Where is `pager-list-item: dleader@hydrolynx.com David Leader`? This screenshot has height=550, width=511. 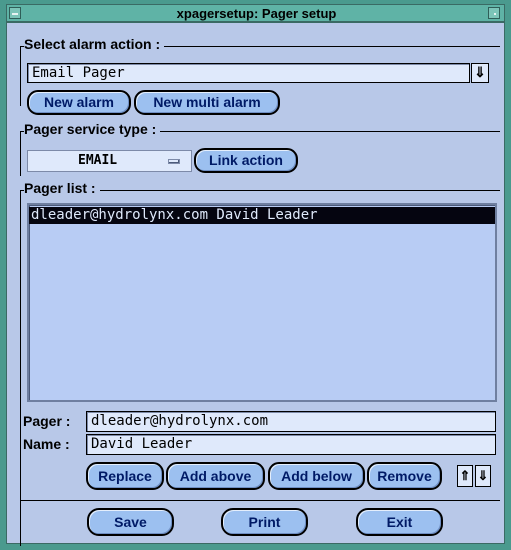 pager-list-item: dleader@hydrolynx.com David Leader is located at coordinates (262, 215).